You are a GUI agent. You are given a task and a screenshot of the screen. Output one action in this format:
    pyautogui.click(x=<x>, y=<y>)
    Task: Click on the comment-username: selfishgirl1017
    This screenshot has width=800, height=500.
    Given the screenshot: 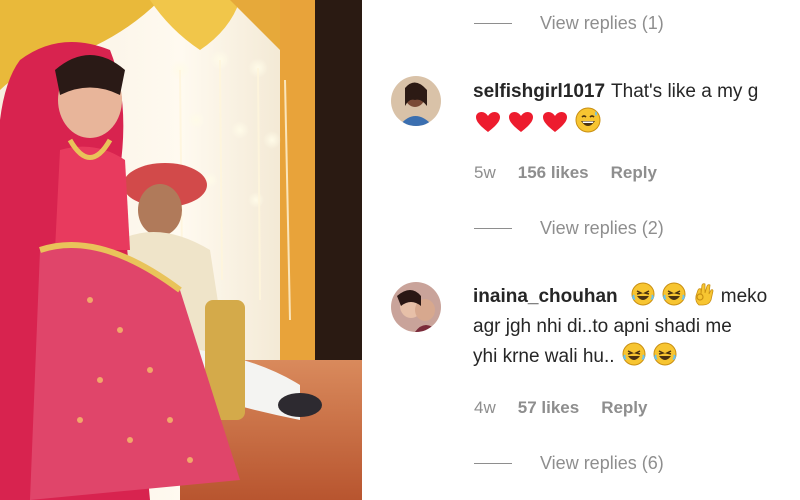 What is the action you would take?
    pyautogui.click(x=539, y=91)
    